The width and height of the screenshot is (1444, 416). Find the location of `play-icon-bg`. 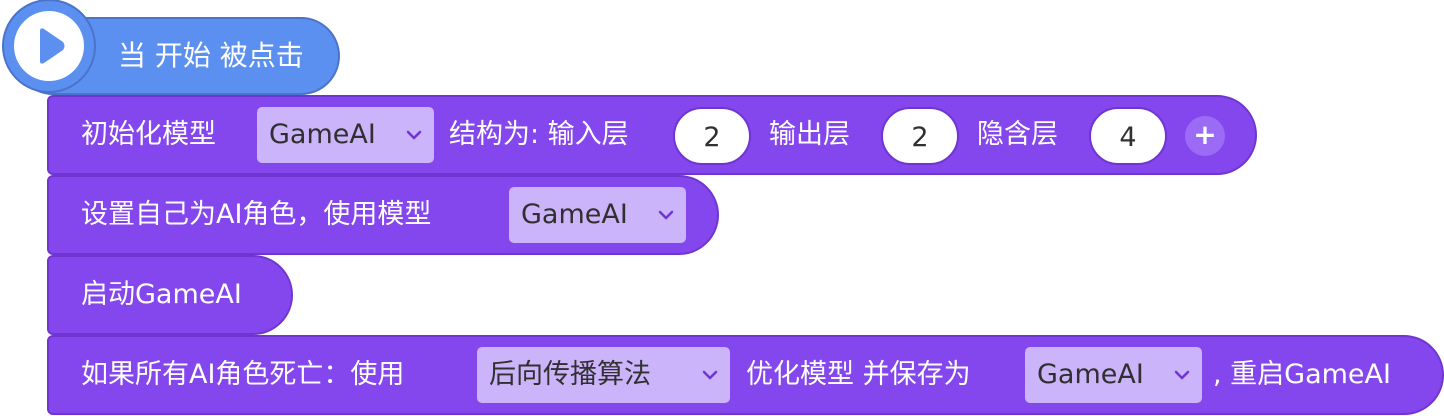

play-icon-bg is located at coordinates (49, 46).